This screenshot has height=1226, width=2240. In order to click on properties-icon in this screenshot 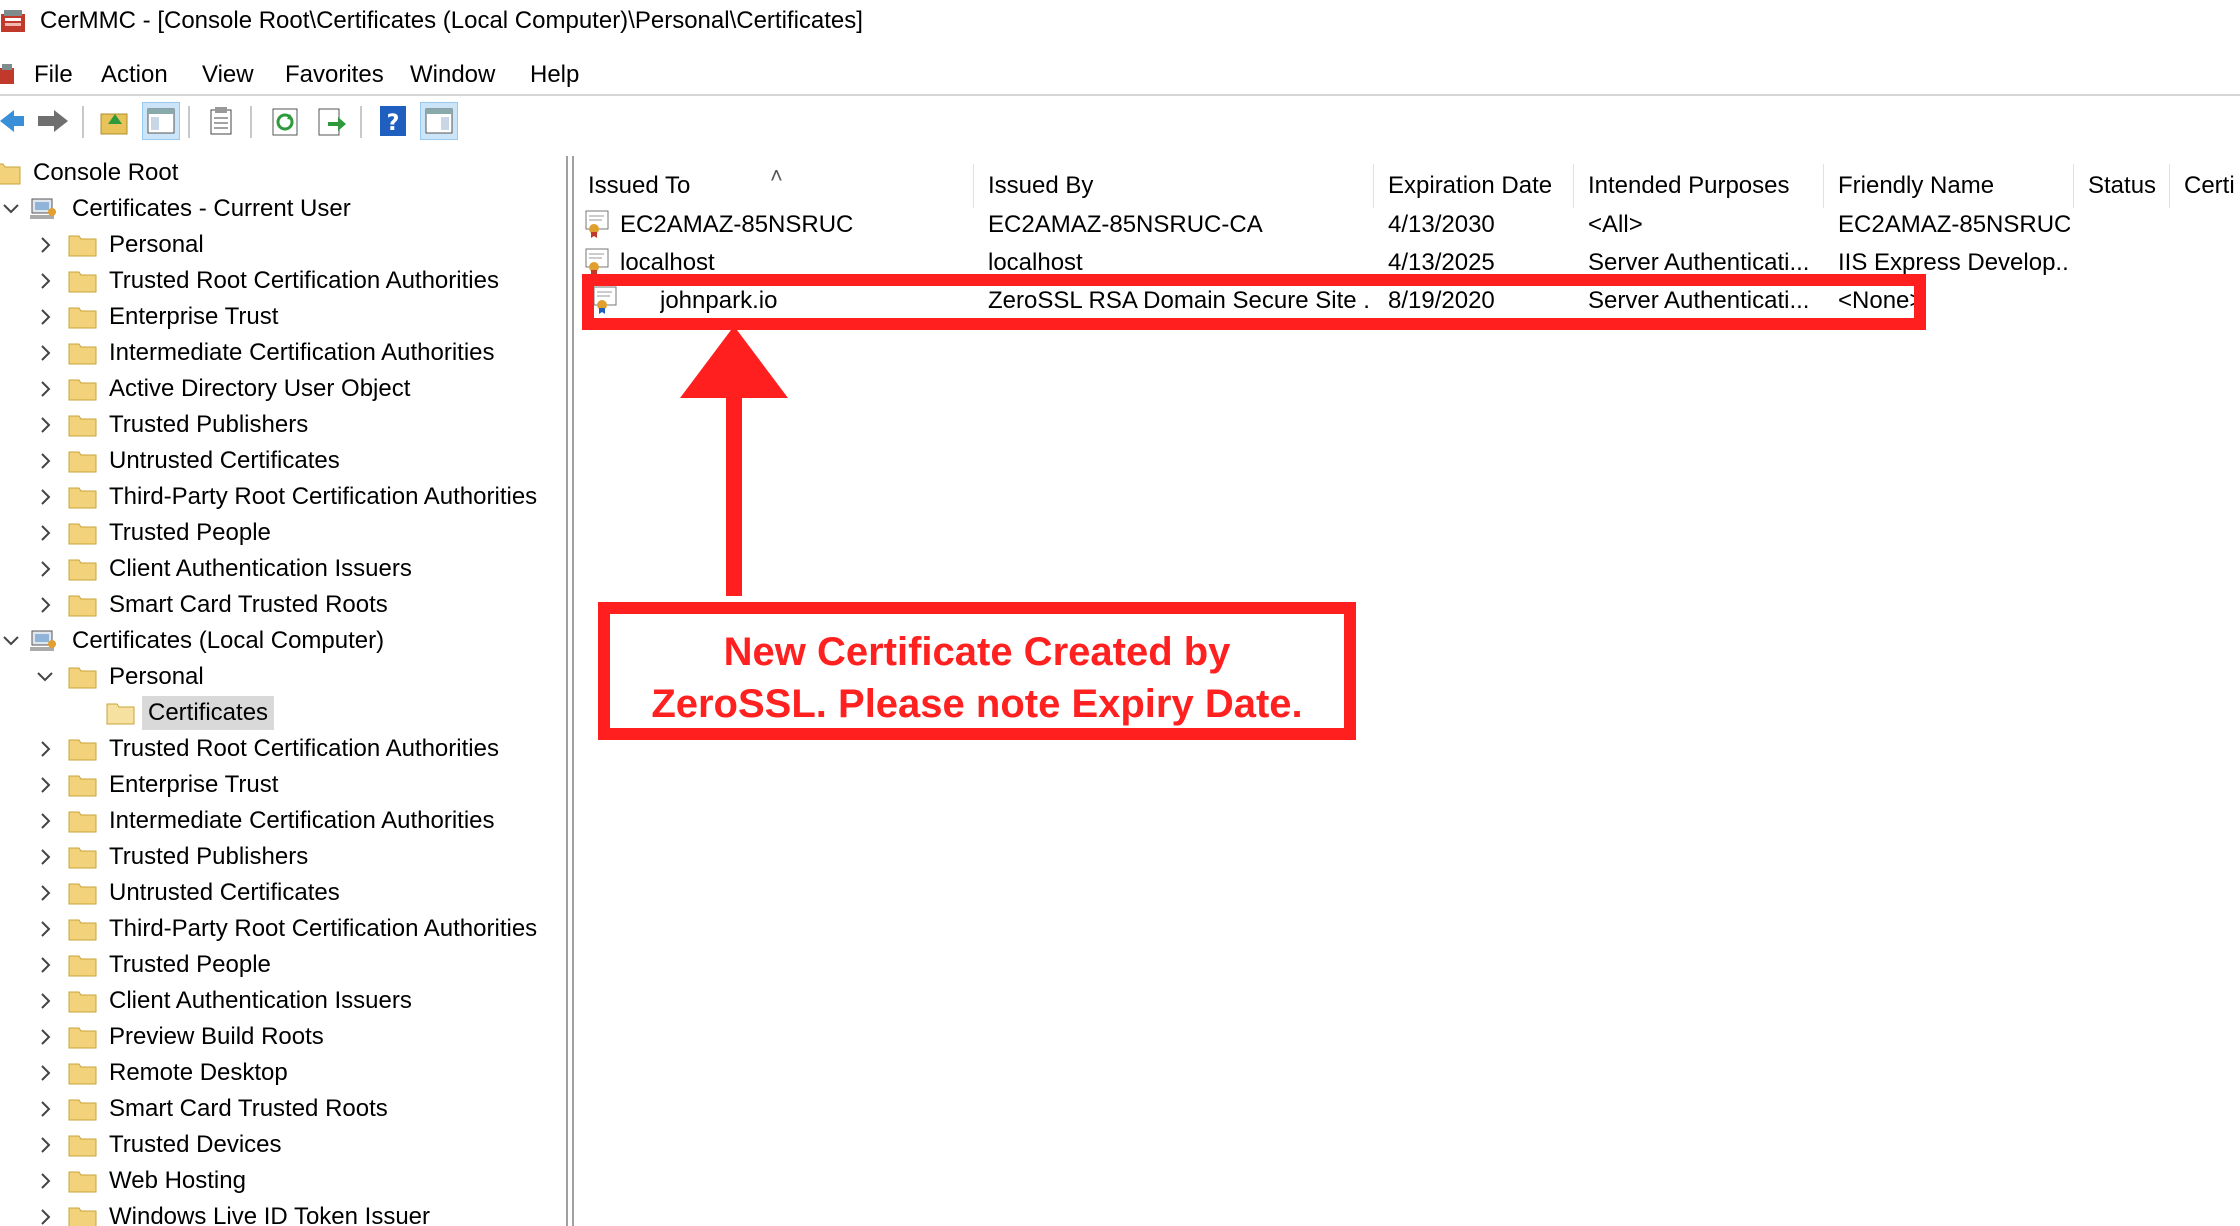, I will do `click(221, 121)`.